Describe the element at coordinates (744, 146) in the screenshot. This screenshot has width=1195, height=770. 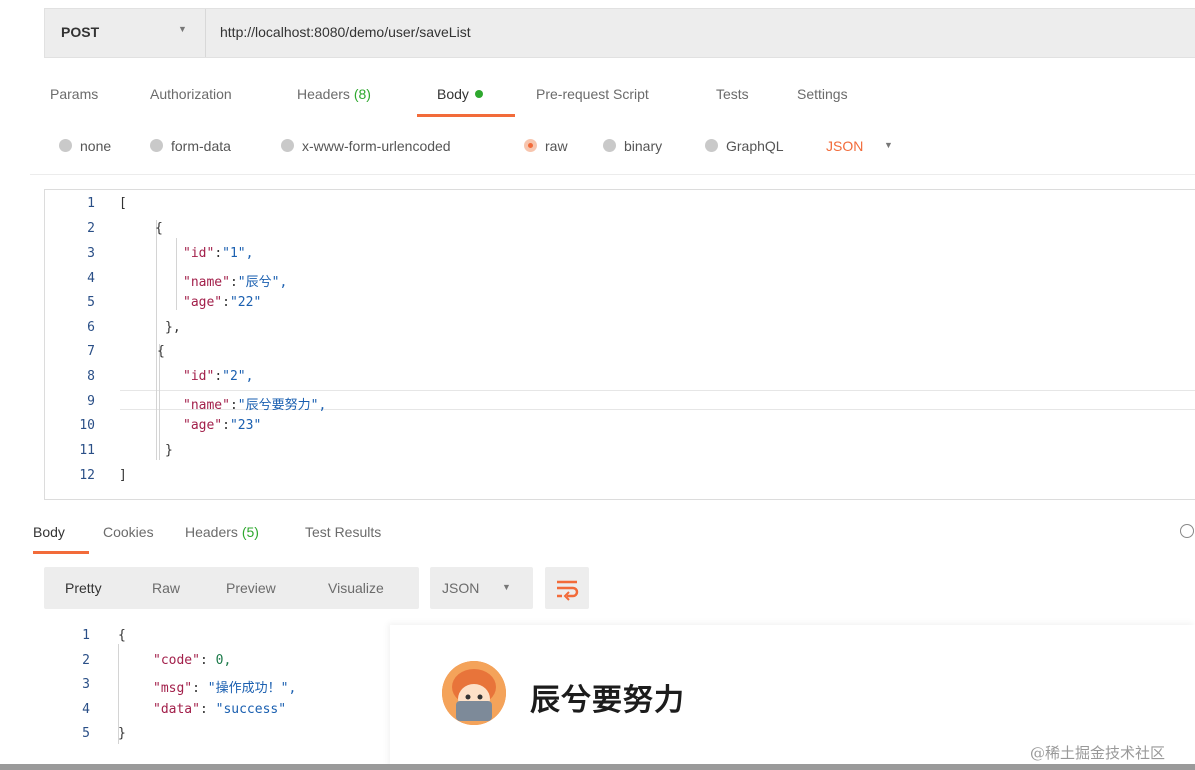
I see `radio-graphql: GraphQL` at that location.